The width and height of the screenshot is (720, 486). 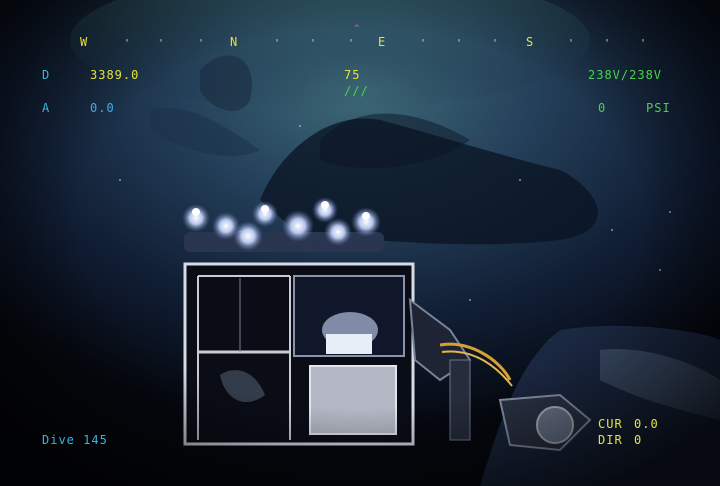 I want to click on heading-marker-icon: ^, so click(x=357, y=29).